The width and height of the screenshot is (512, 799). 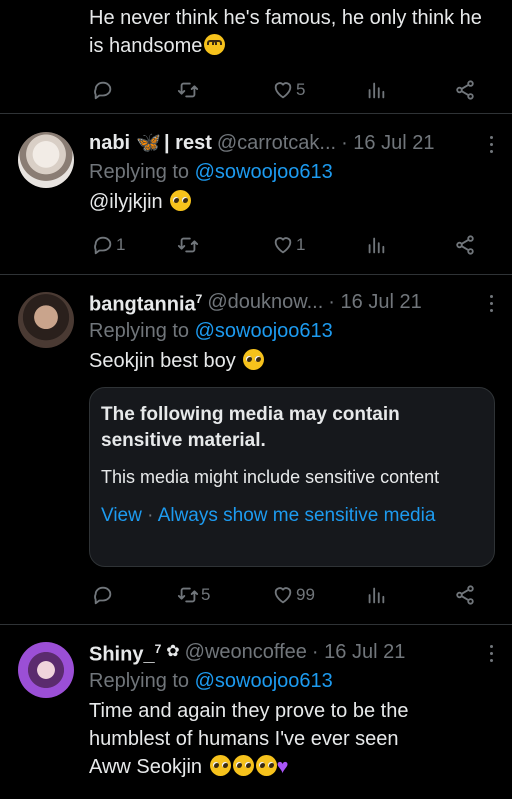 I want to click on tweet-actions: 5 99, so click(x=289, y=595).